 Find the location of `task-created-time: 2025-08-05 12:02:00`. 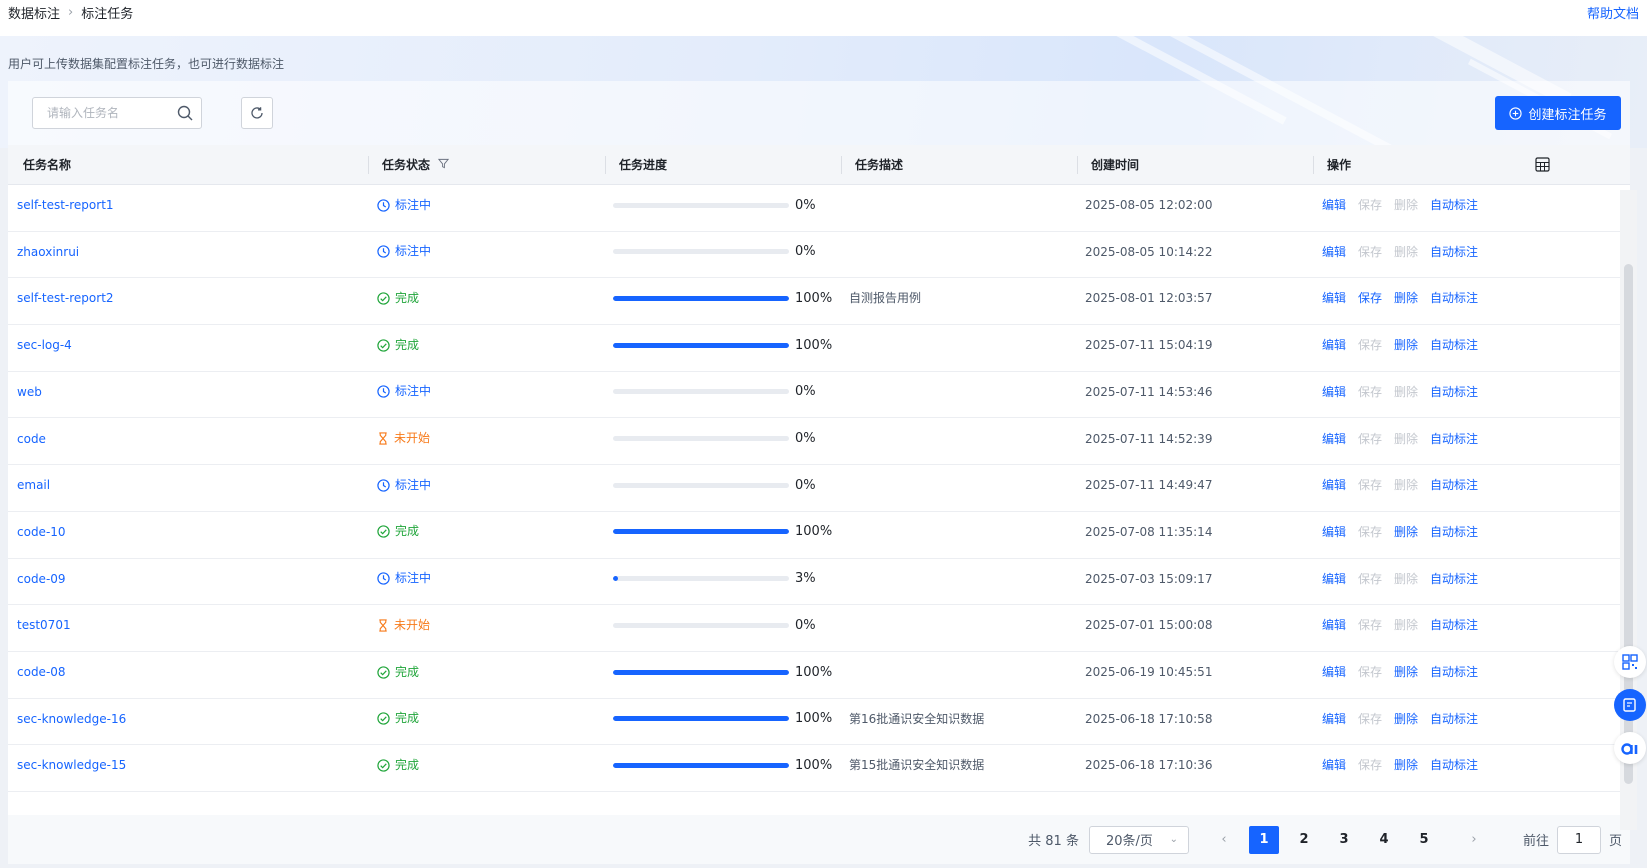

task-created-time: 2025-08-05 12:02:00 is located at coordinates (1149, 205).